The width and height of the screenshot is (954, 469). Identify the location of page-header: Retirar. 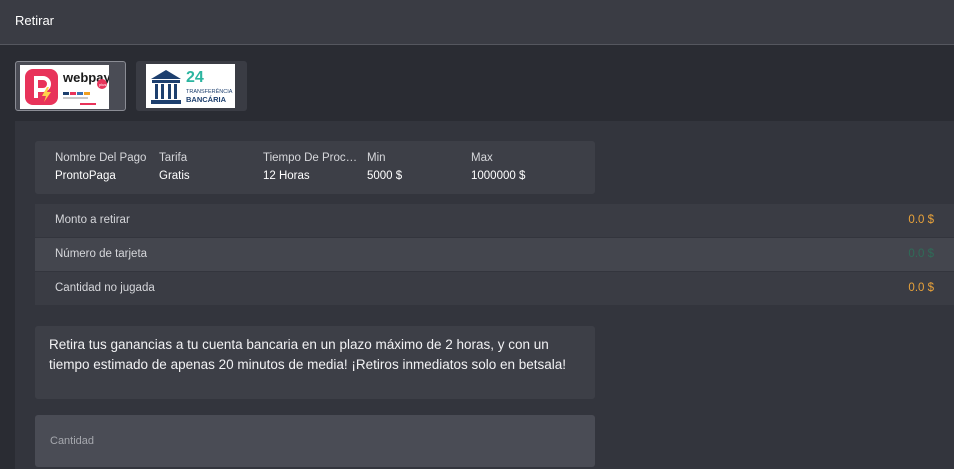
(477, 22).